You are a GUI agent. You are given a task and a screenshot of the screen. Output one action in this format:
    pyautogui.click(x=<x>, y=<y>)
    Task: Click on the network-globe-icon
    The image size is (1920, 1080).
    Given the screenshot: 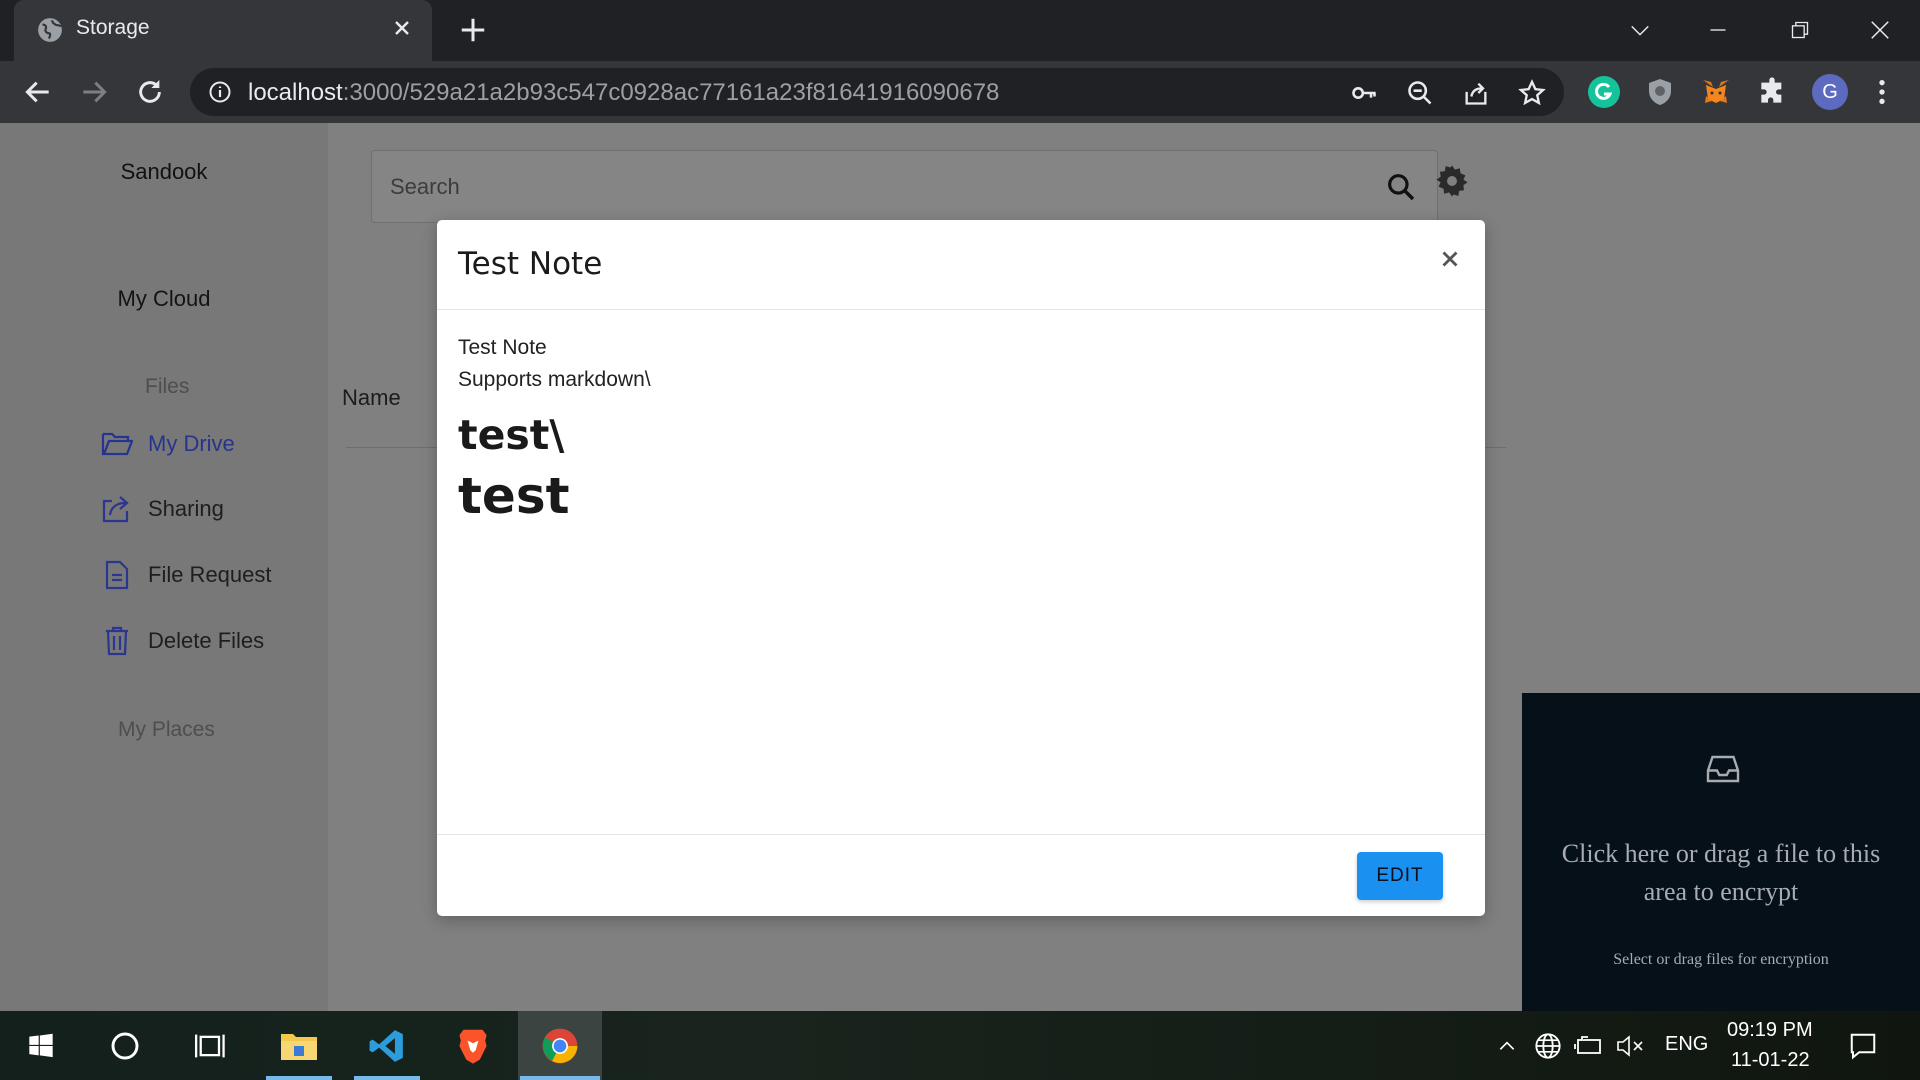 What is the action you would take?
    pyautogui.click(x=1548, y=1046)
    